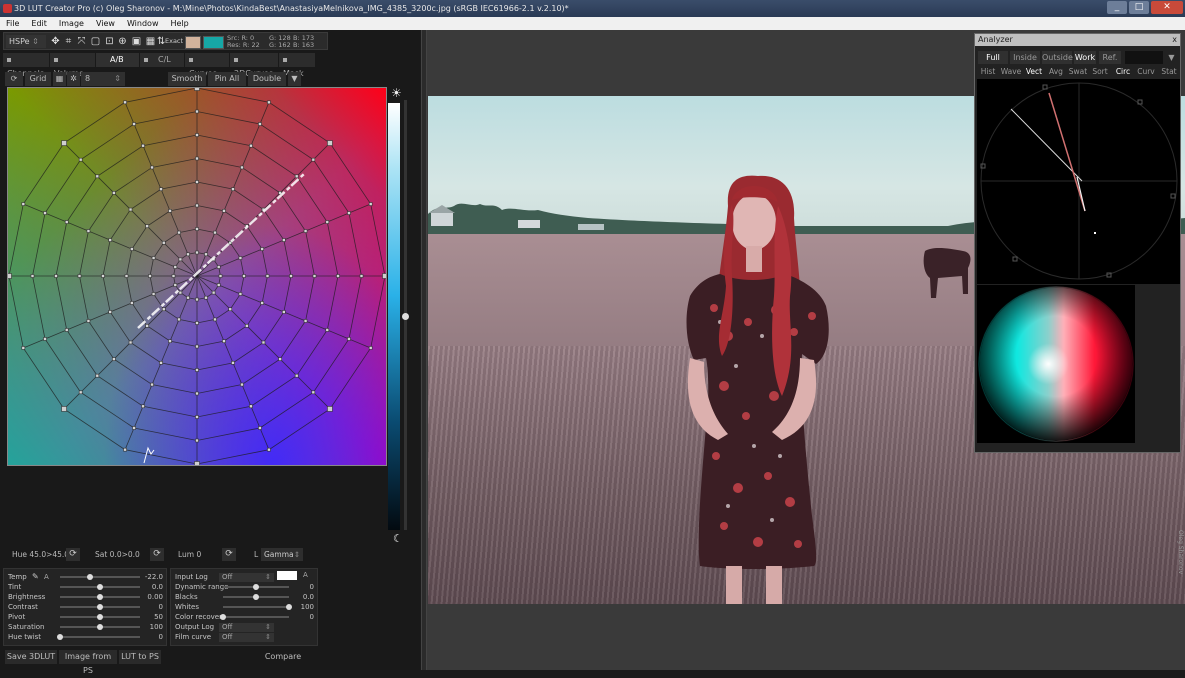 The height and width of the screenshot is (678, 1185). Describe the element at coordinates (308, 597) in the screenshot. I see `log-value: 0.0` at that location.